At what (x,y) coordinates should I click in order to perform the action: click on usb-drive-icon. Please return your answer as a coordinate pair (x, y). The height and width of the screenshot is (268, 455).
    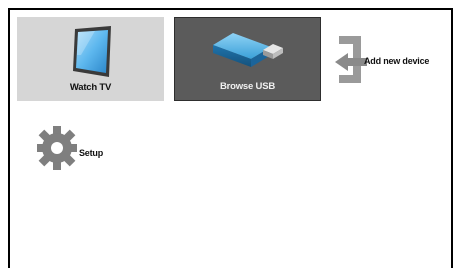
    Looking at the image, I should click on (248, 50).